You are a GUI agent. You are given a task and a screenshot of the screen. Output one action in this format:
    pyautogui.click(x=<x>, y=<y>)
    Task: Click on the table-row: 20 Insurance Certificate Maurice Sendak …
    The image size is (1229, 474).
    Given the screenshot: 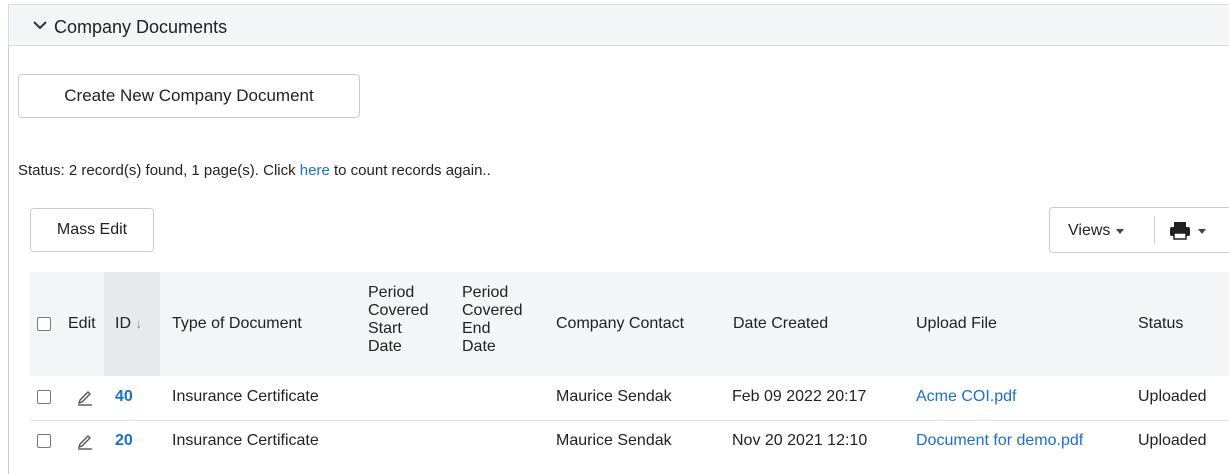 What is the action you would take?
    pyautogui.click(x=629, y=440)
    